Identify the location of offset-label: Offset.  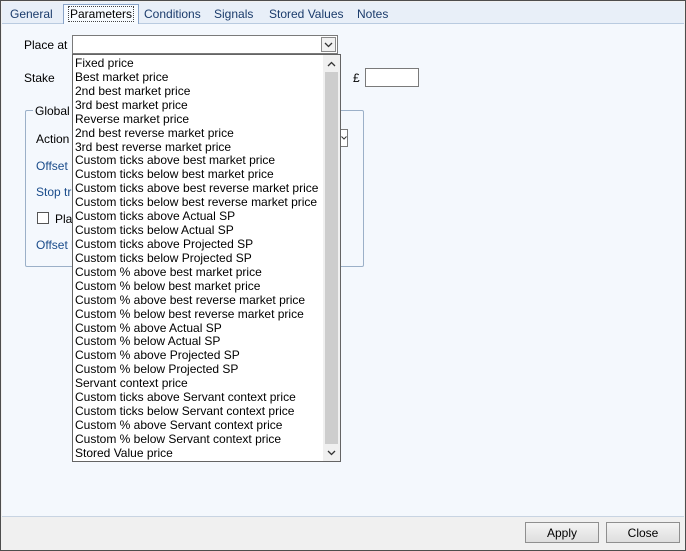
(52, 166).